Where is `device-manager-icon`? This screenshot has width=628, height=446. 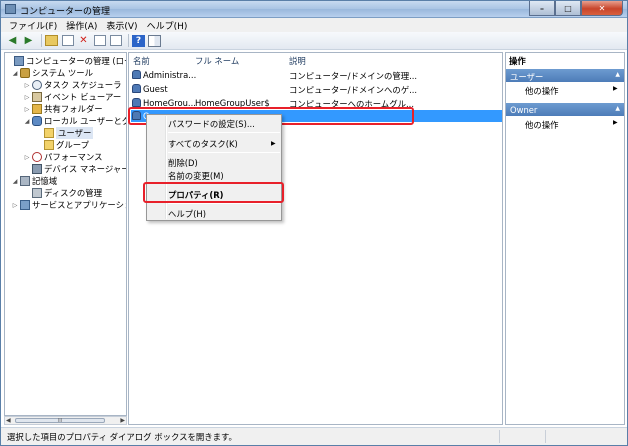
device-manager-icon is located at coordinates (37, 169).